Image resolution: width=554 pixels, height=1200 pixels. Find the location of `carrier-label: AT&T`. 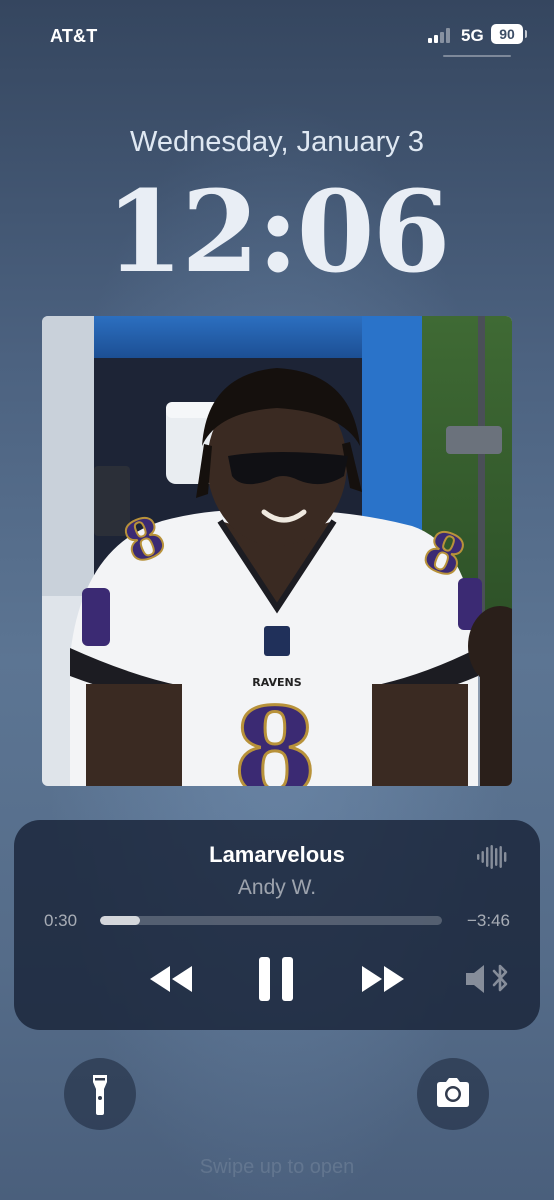

carrier-label: AT&T is located at coordinates (74, 36).